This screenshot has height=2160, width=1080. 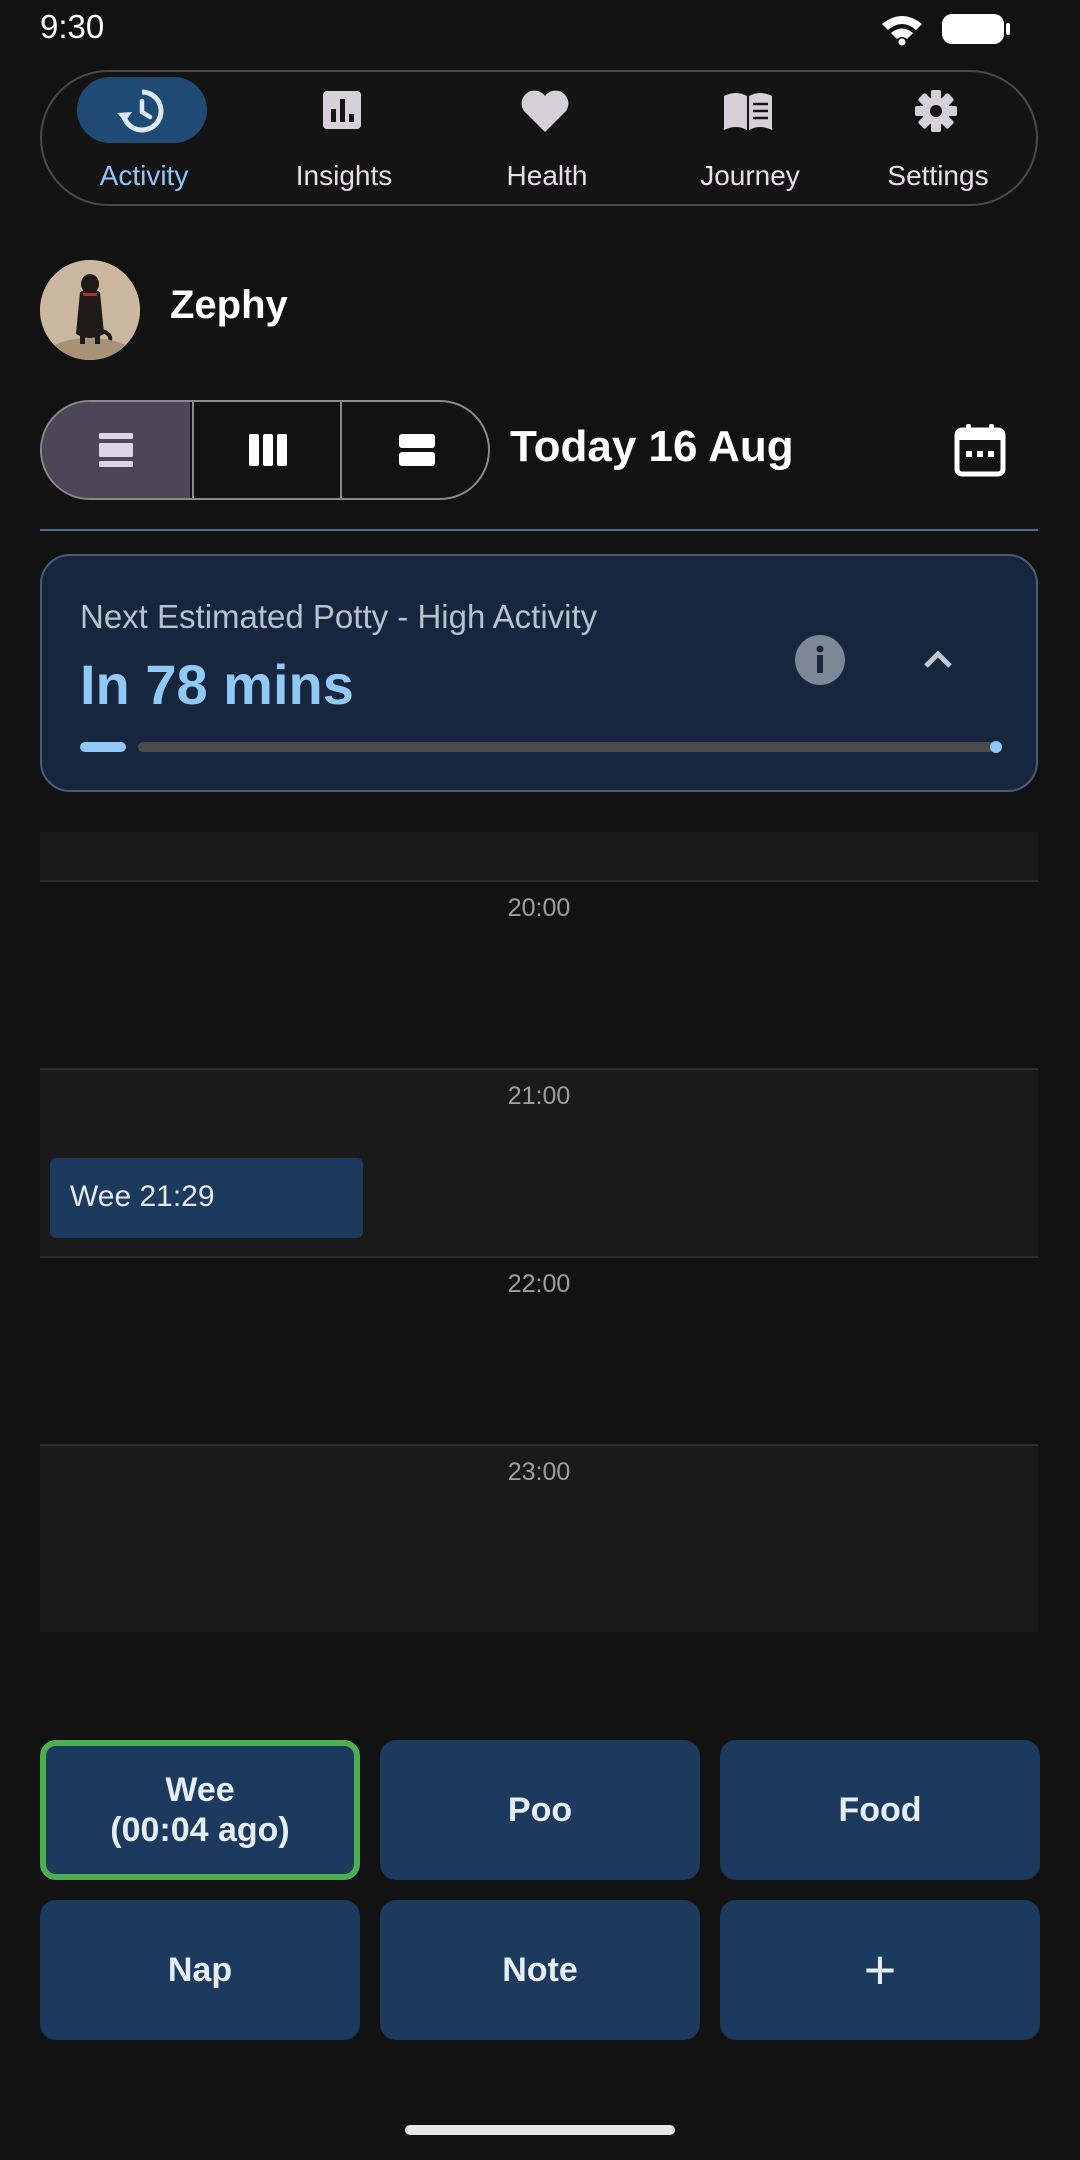 I want to click on hour-block-22: 22:00, so click(x=539, y=1350).